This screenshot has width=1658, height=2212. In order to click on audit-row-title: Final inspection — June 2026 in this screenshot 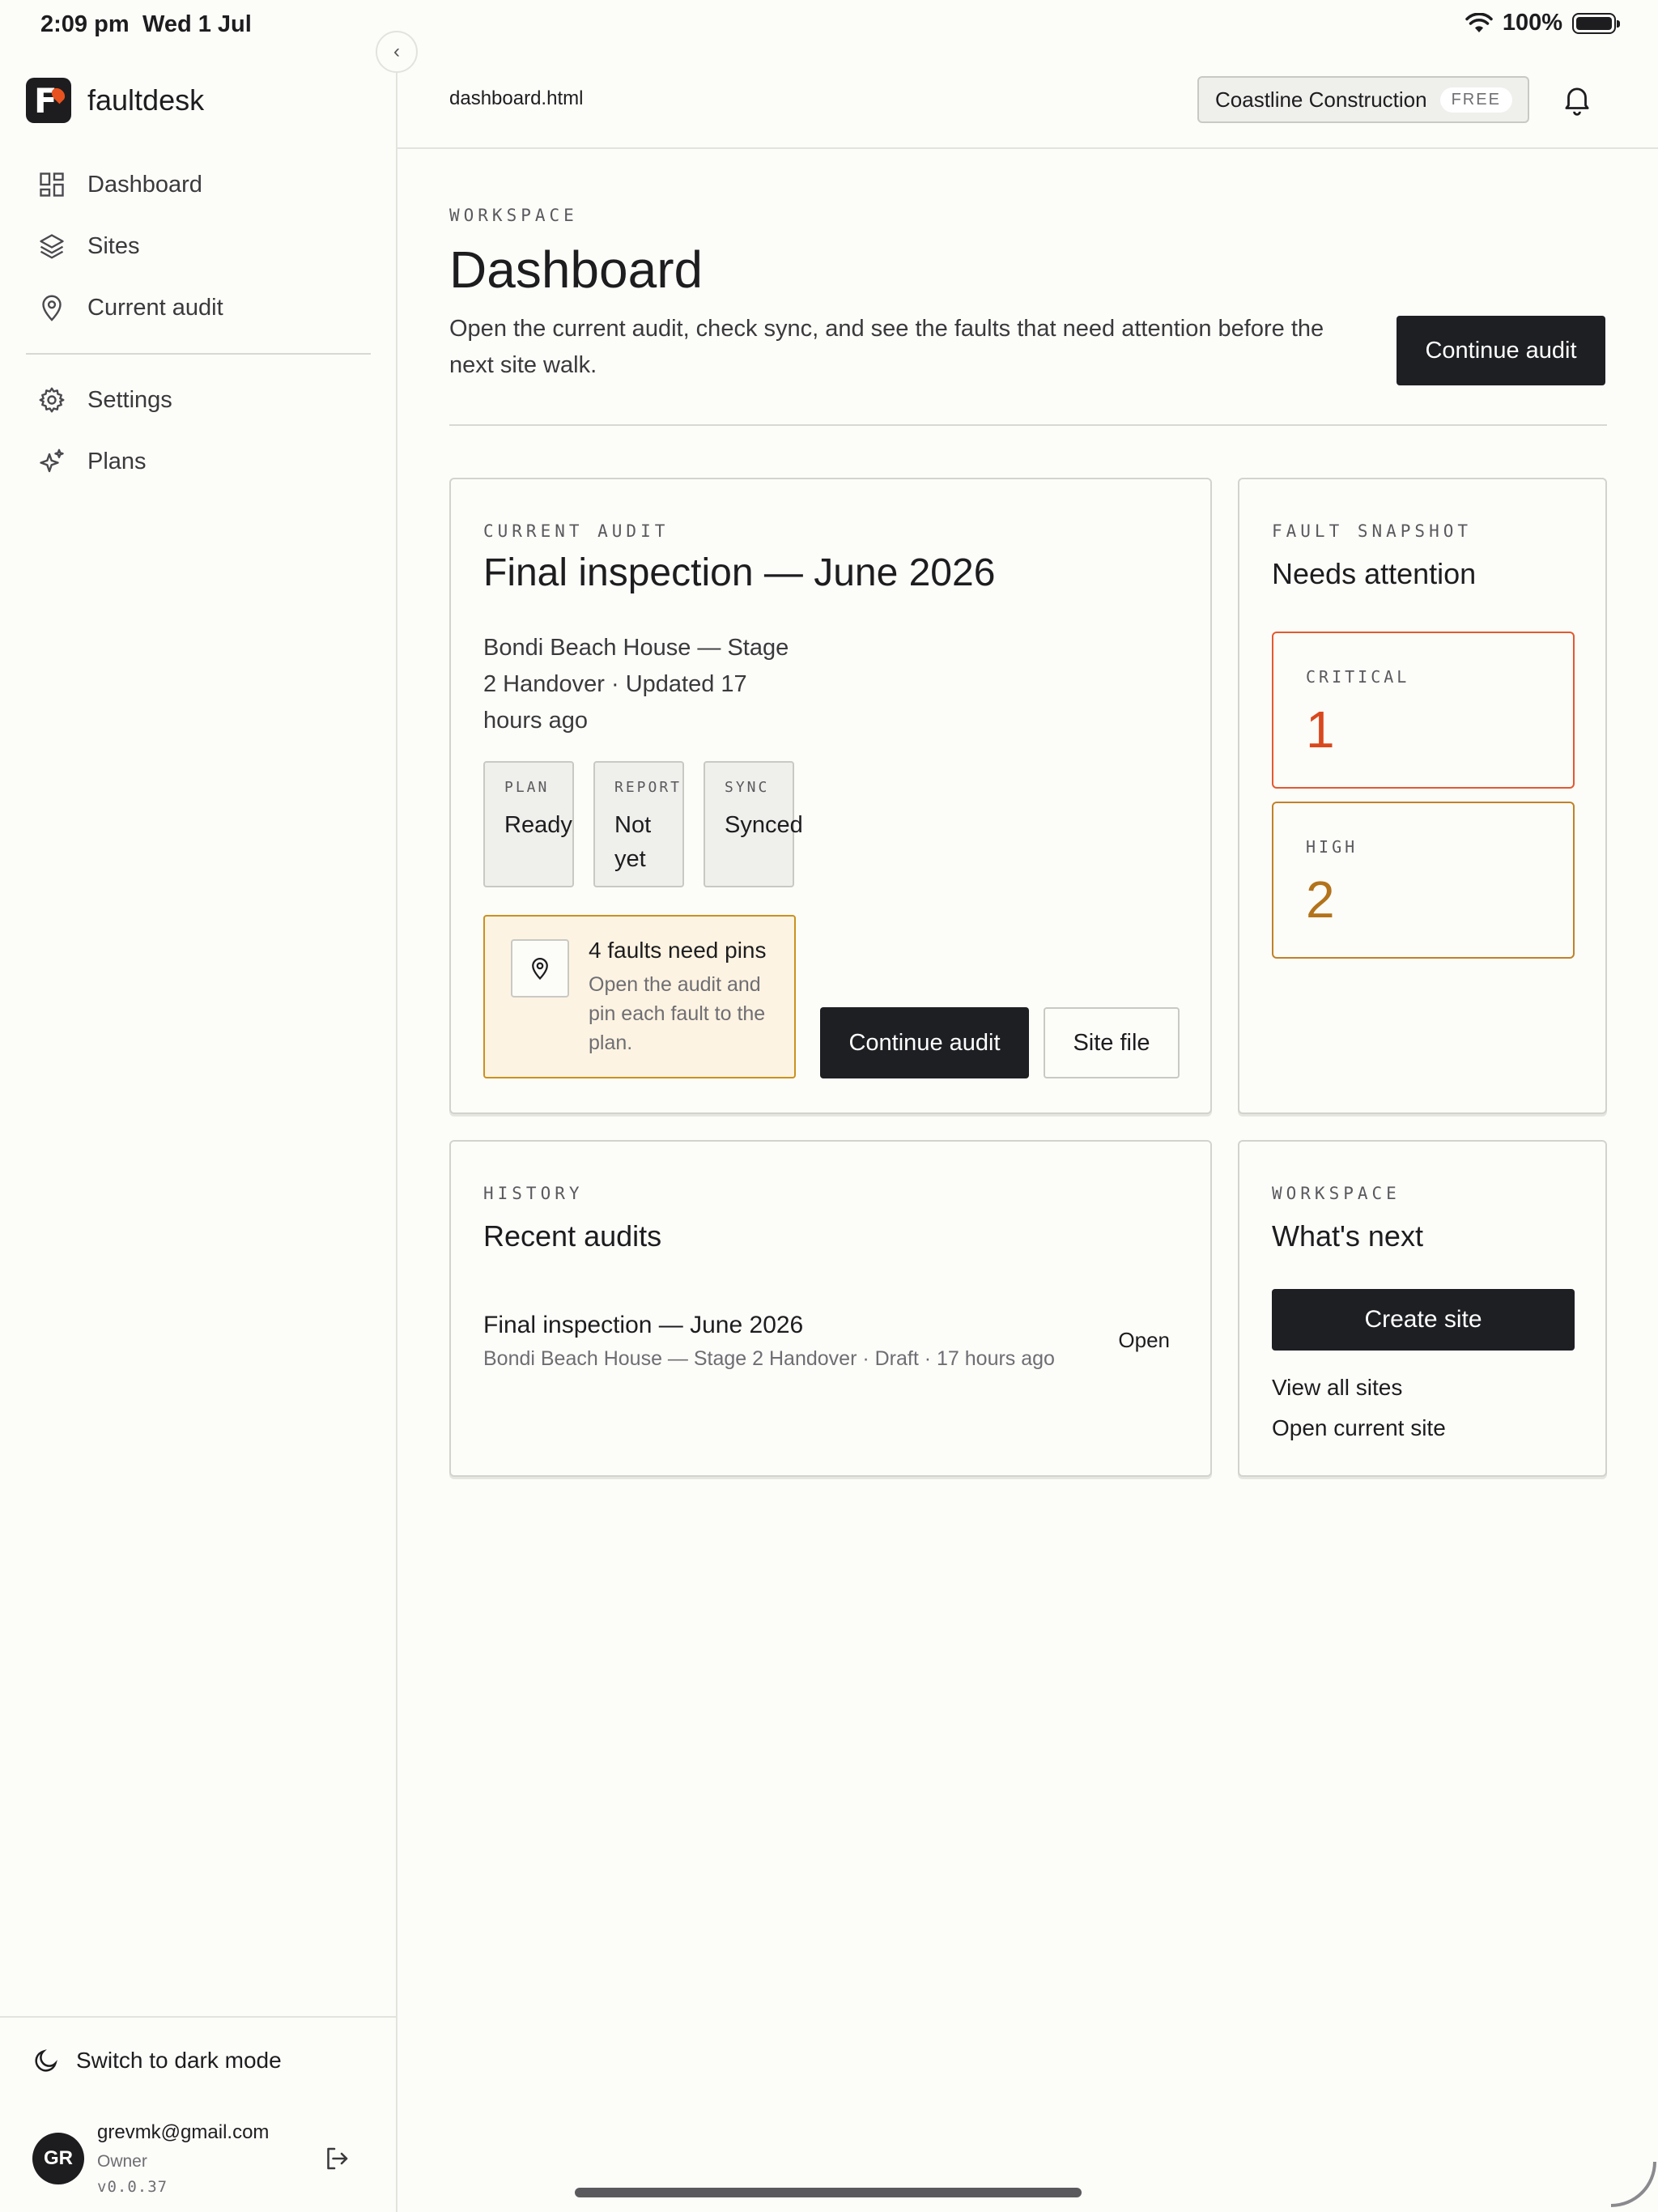, I will do `click(643, 1325)`.